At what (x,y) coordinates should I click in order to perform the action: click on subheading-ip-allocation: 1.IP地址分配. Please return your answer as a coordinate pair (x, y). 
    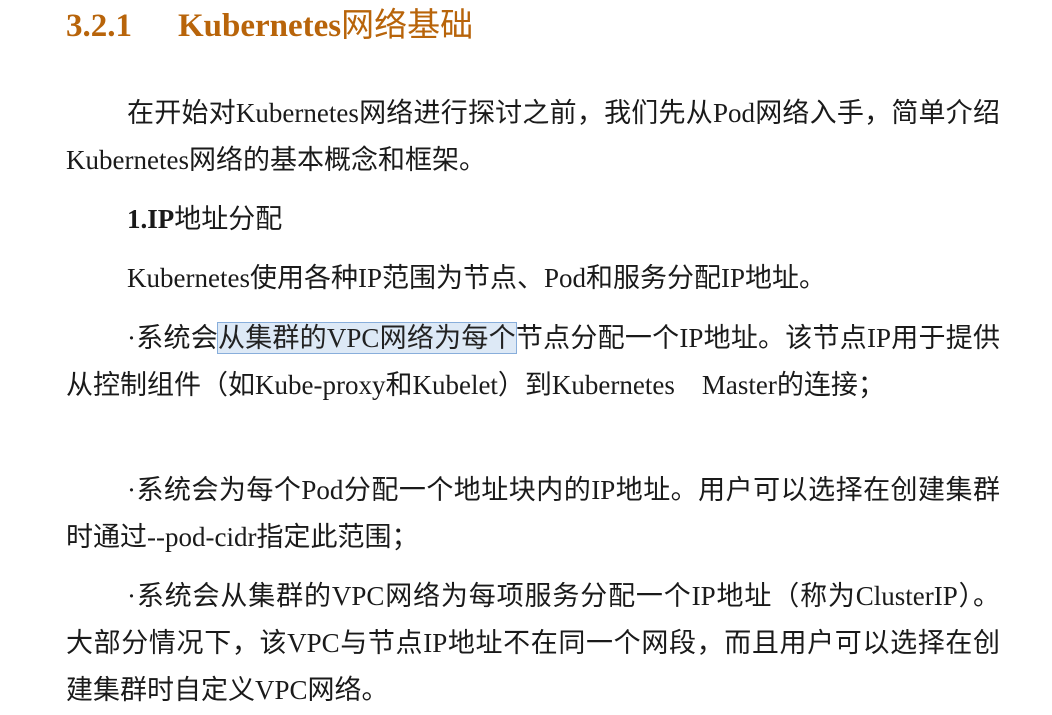
    Looking at the image, I should click on (533, 219).